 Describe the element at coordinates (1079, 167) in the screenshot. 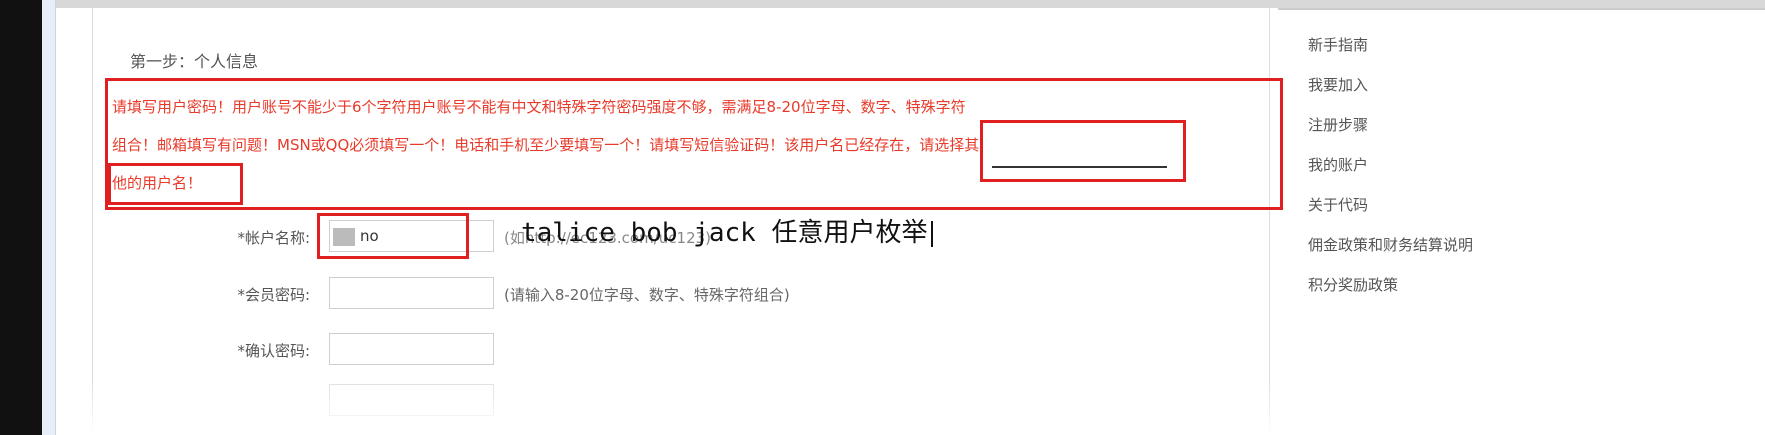

I see `username-exists-underline` at that location.